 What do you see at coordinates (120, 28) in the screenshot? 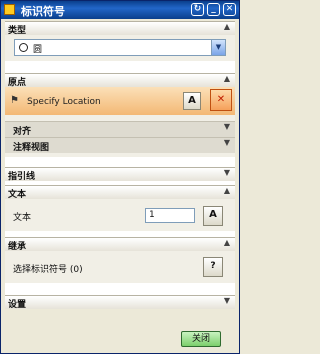
I see `section-type-header: 类型 ▲` at bounding box center [120, 28].